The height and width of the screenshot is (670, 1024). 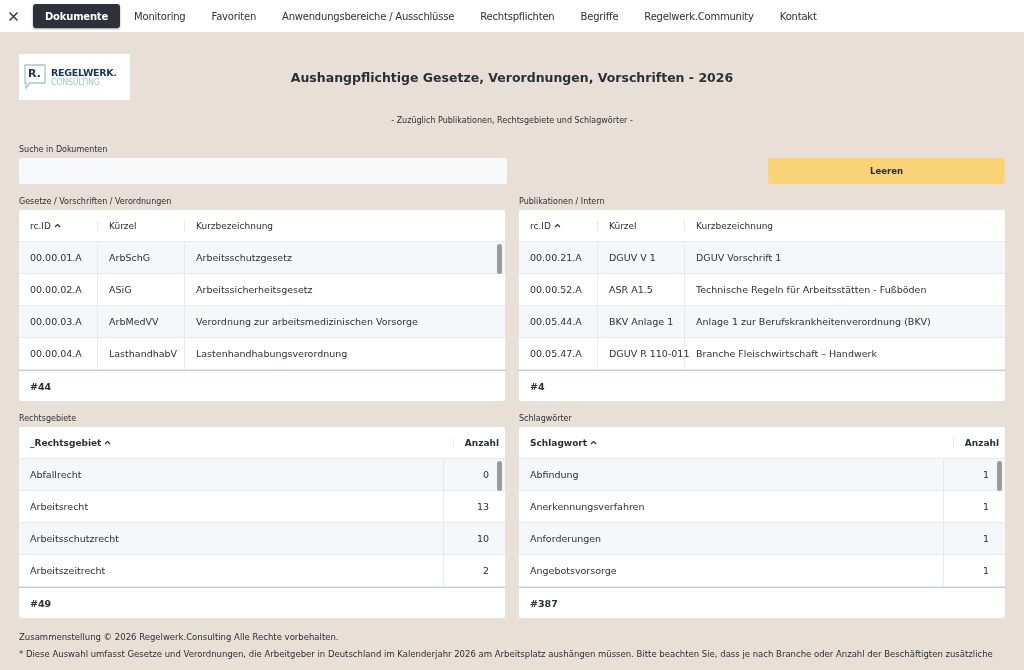 What do you see at coordinates (244, 258) in the screenshot?
I see `table-cell-text: Arbeitsschutzgesetz` at bounding box center [244, 258].